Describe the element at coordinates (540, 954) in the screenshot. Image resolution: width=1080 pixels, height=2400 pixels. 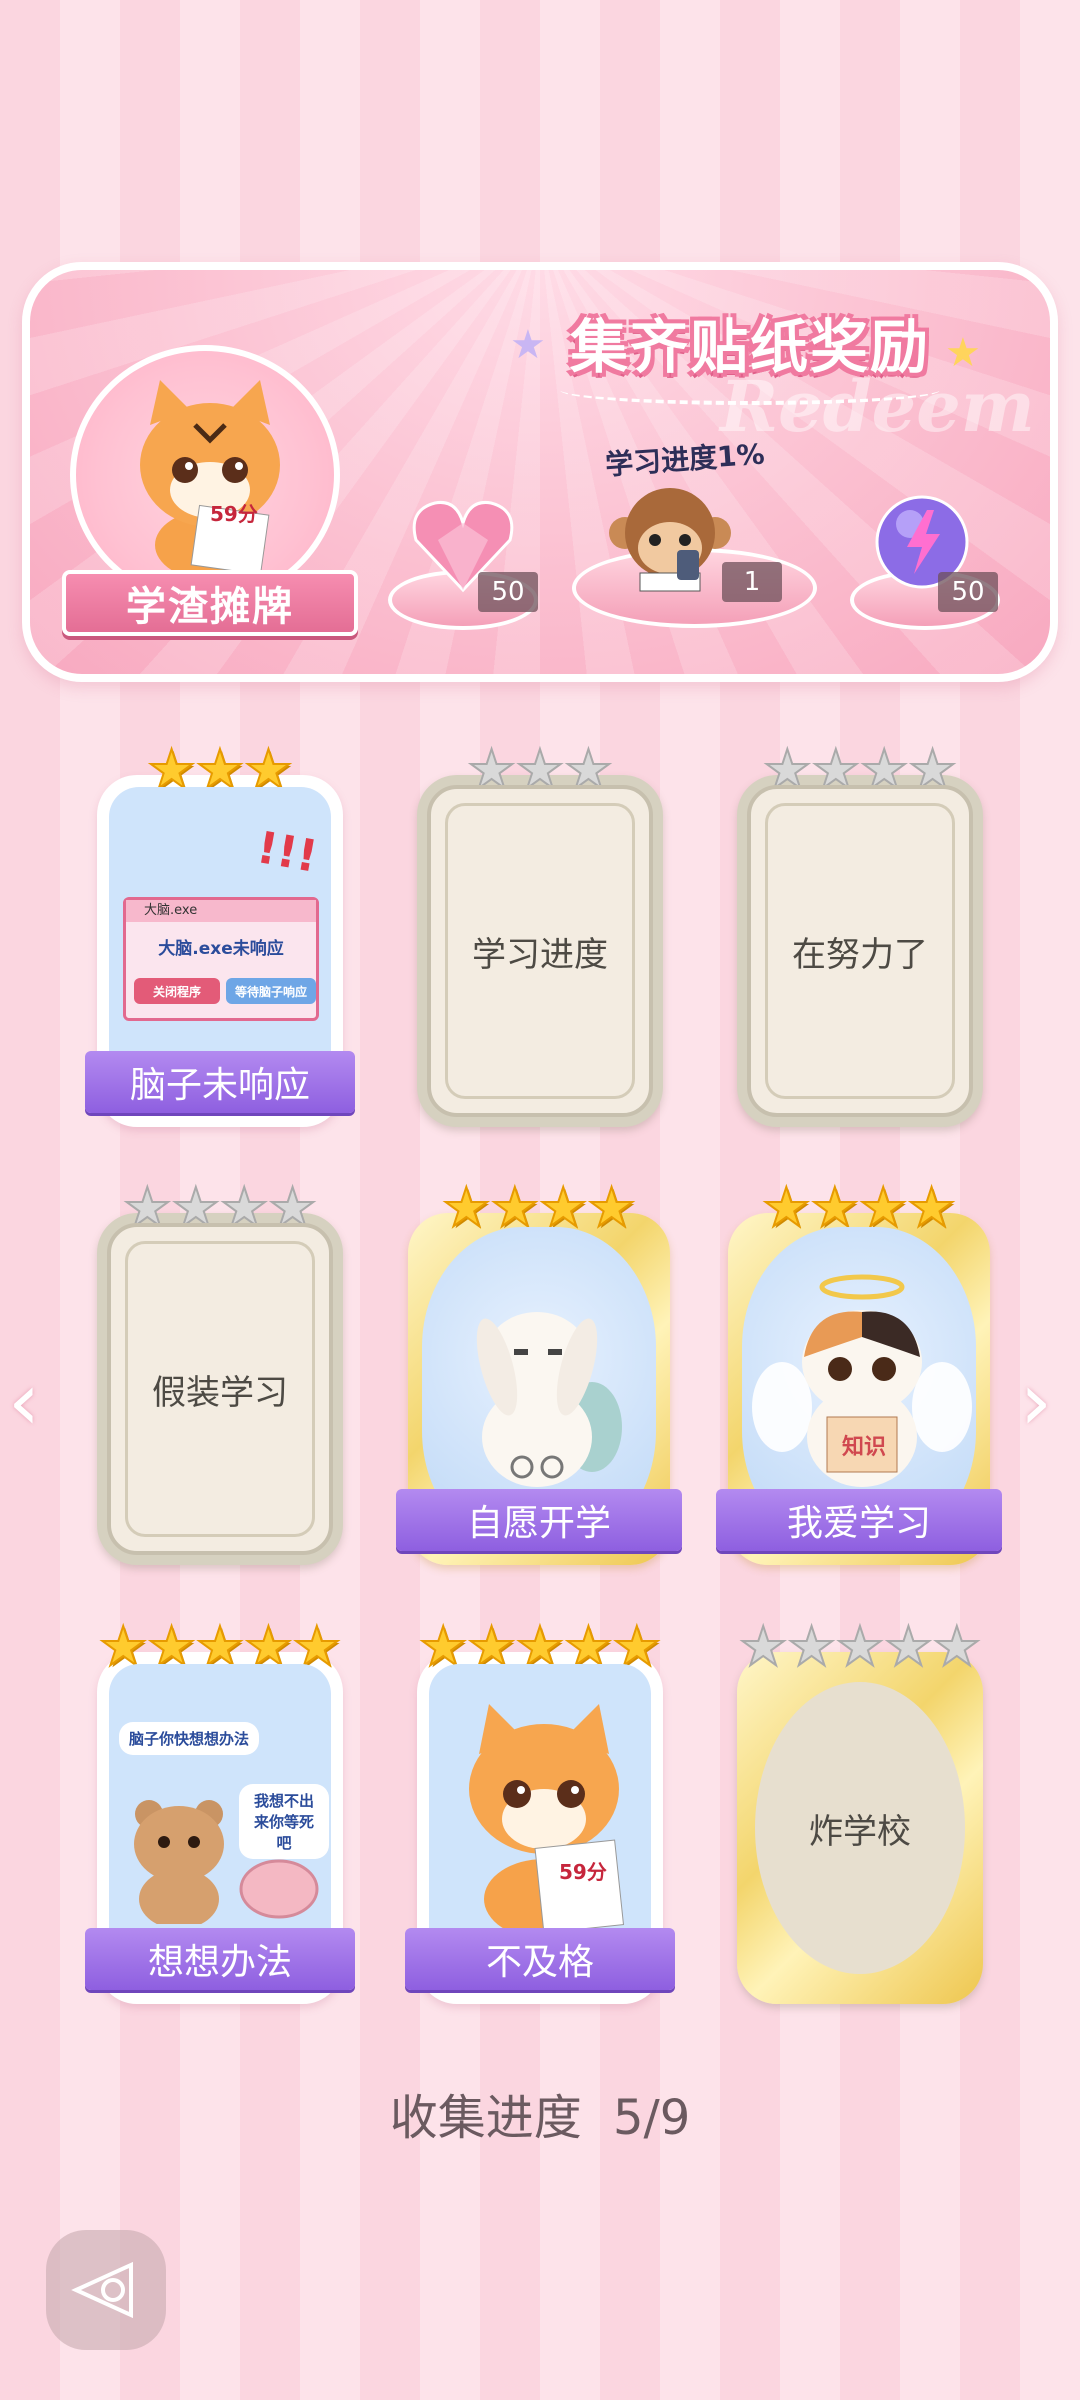
I see `card-label: 学习进度` at that location.